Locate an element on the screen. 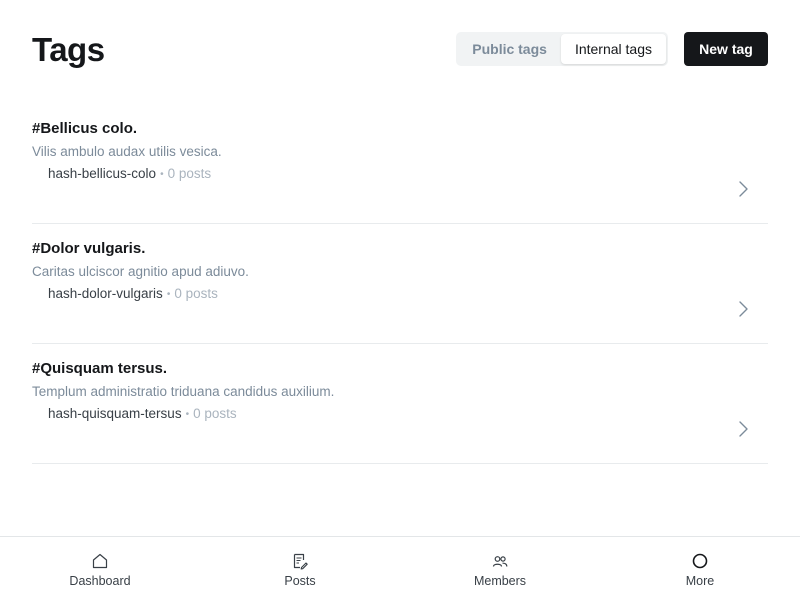  nav-label: Dashboard is located at coordinates (100, 580).